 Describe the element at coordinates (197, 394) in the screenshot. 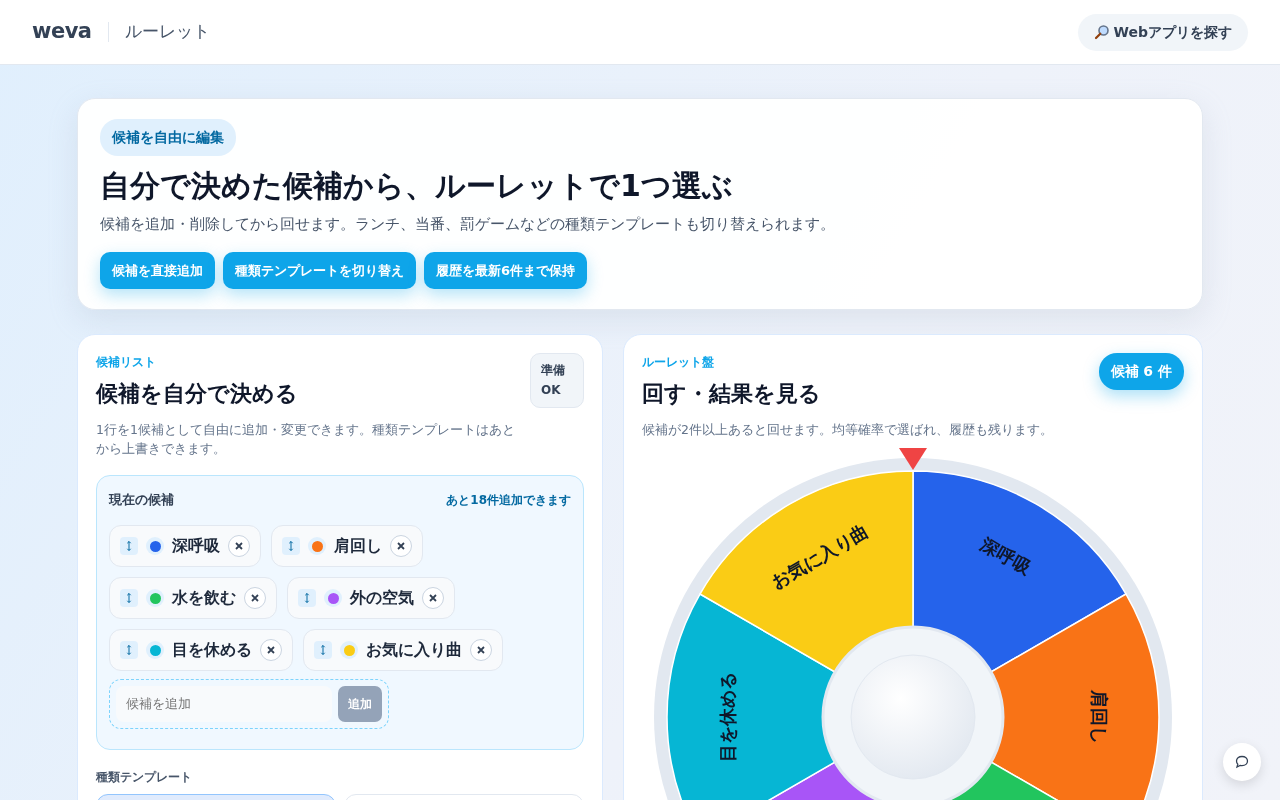

I see `section-title: 候補を自分で決める` at that location.